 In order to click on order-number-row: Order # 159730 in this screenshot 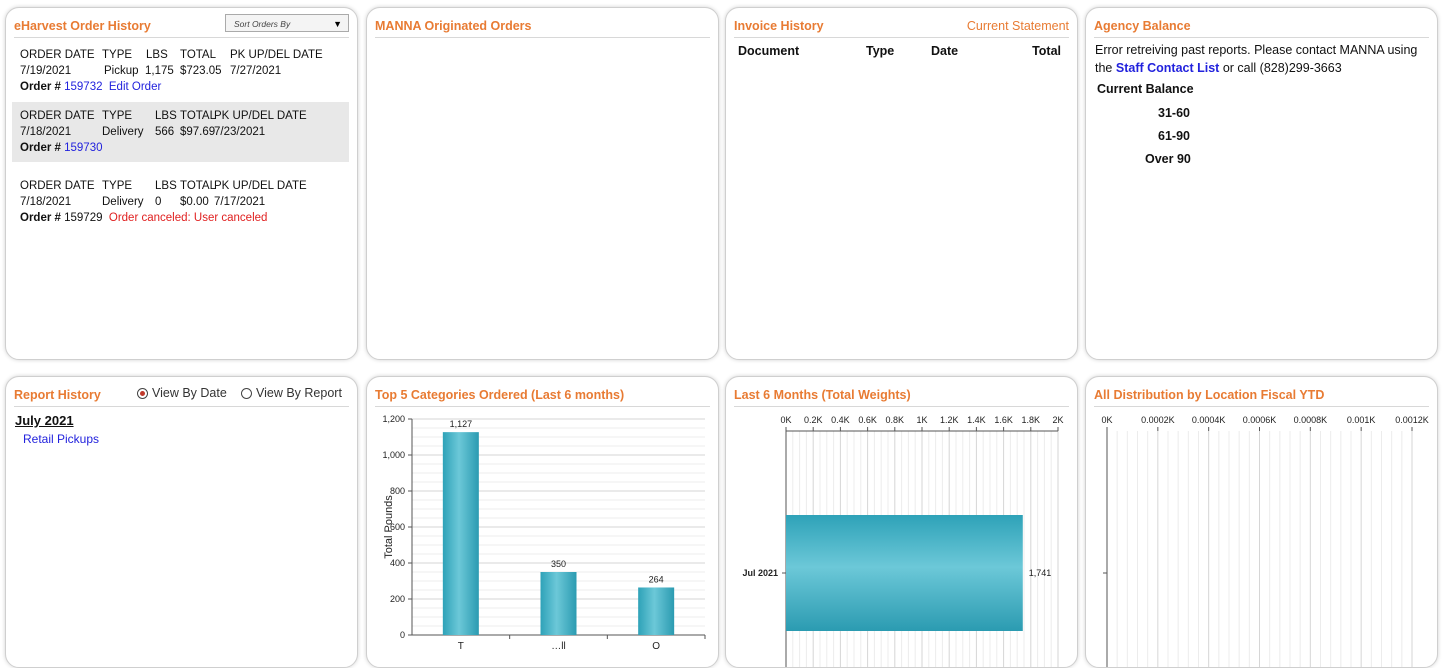, I will do `click(61, 148)`.